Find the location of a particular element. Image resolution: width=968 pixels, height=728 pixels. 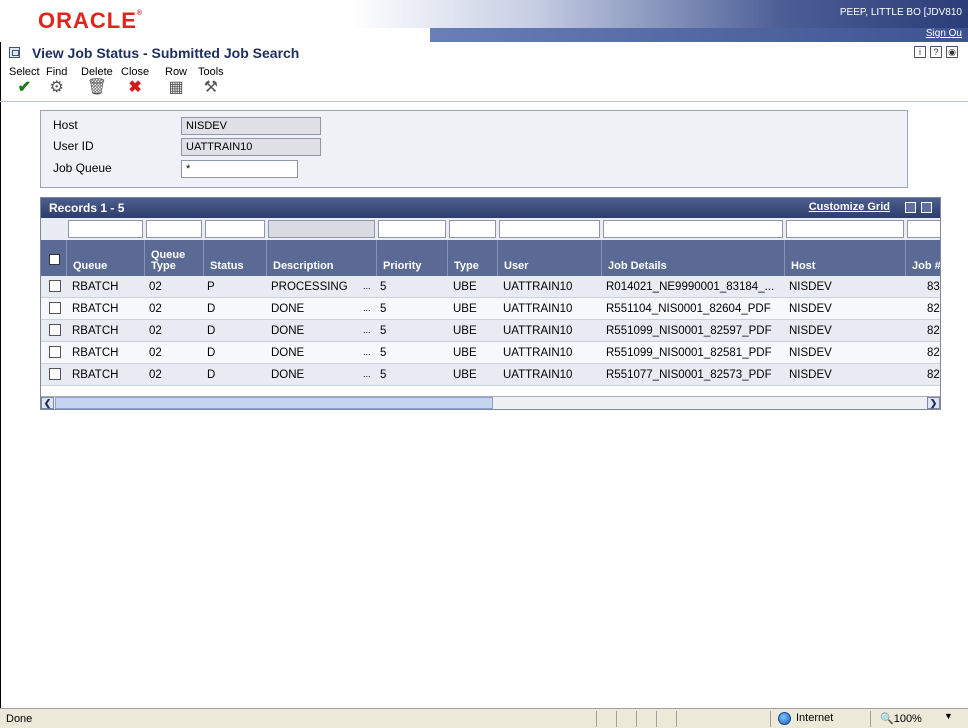

help-icons: i ? ◉ is located at coordinates (936, 52).